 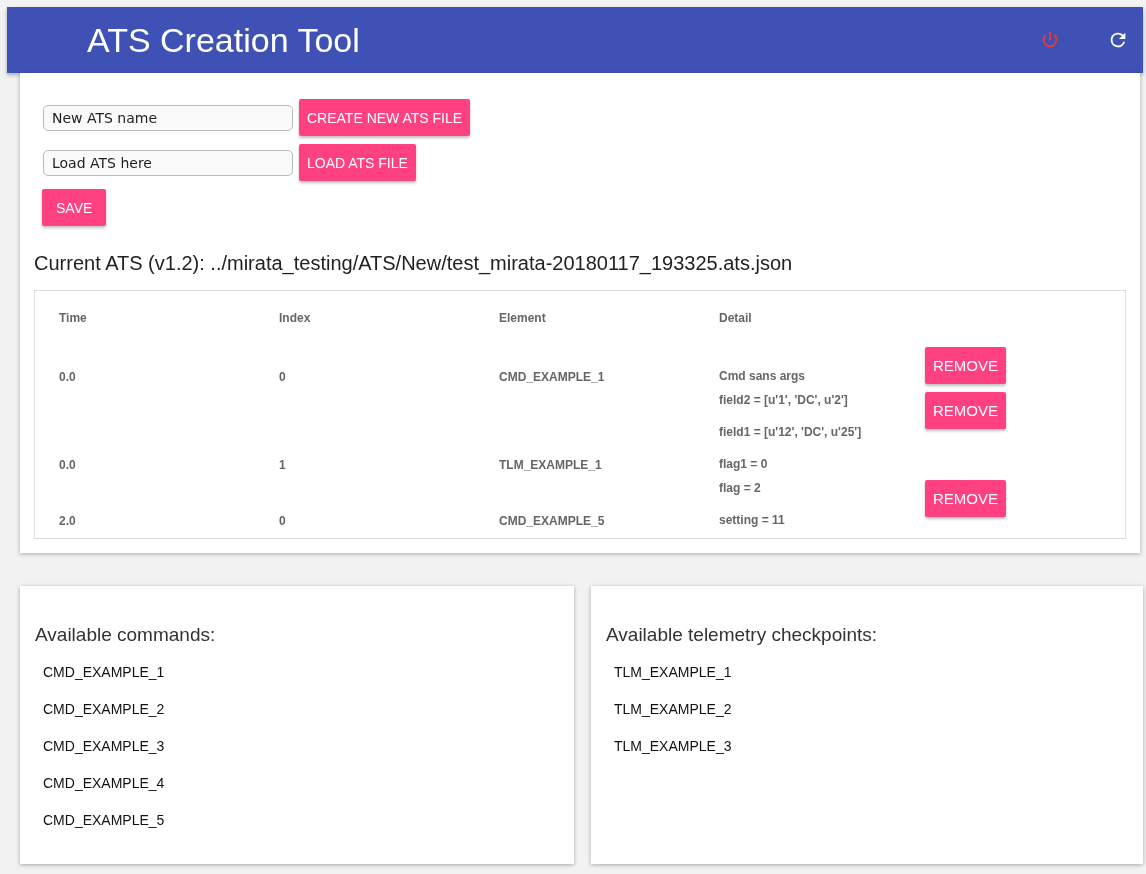 I want to click on list-item: CMD_EXAMPLE_5, so click(x=308, y=830).